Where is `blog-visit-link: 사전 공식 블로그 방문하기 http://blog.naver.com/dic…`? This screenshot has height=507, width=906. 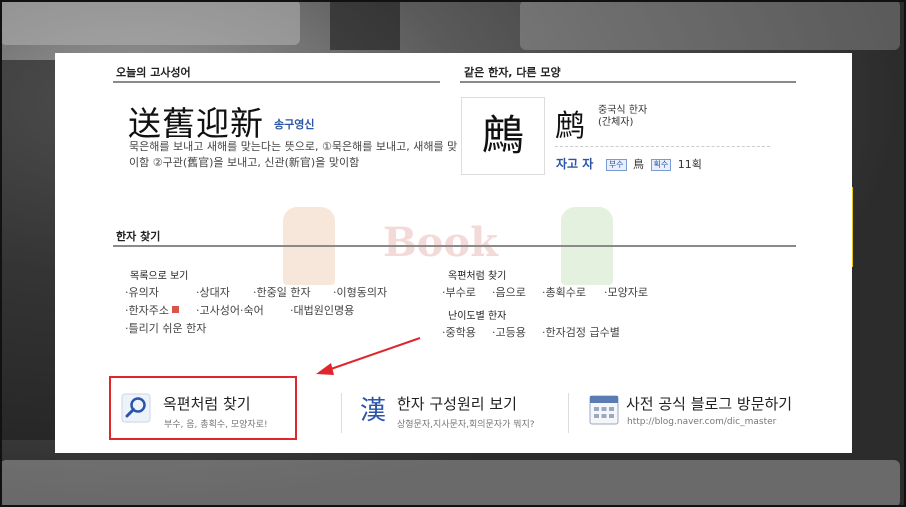 blog-visit-link: 사전 공식 블로그 방문하기 http://blog.naver.com/dic… is located at coordinates (705, 410).